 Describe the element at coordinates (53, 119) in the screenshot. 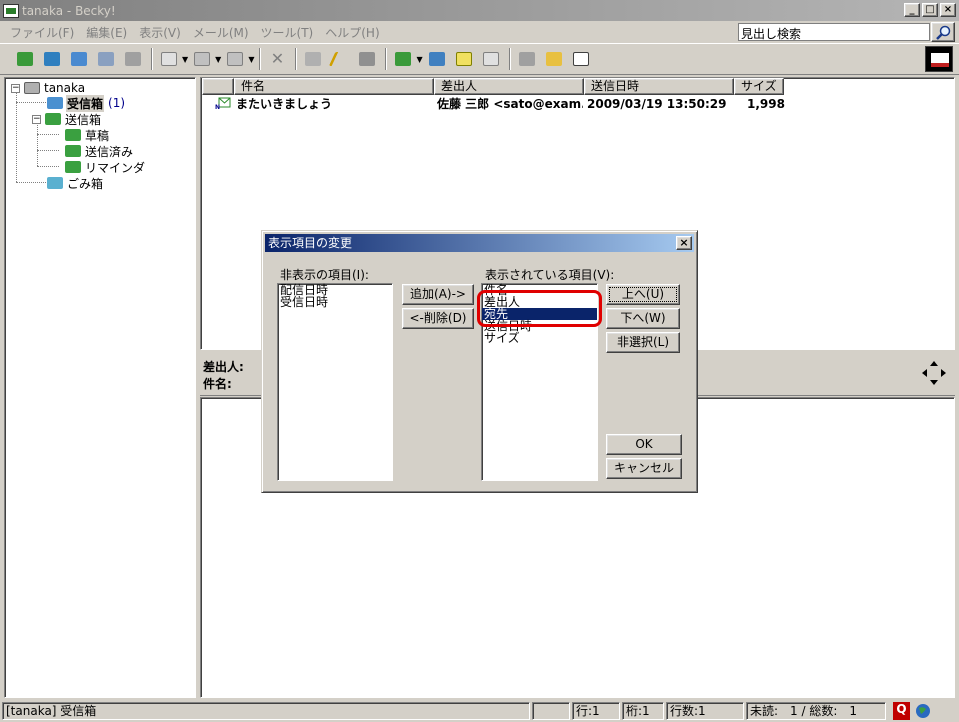

I see `outbox-icon` at that location.